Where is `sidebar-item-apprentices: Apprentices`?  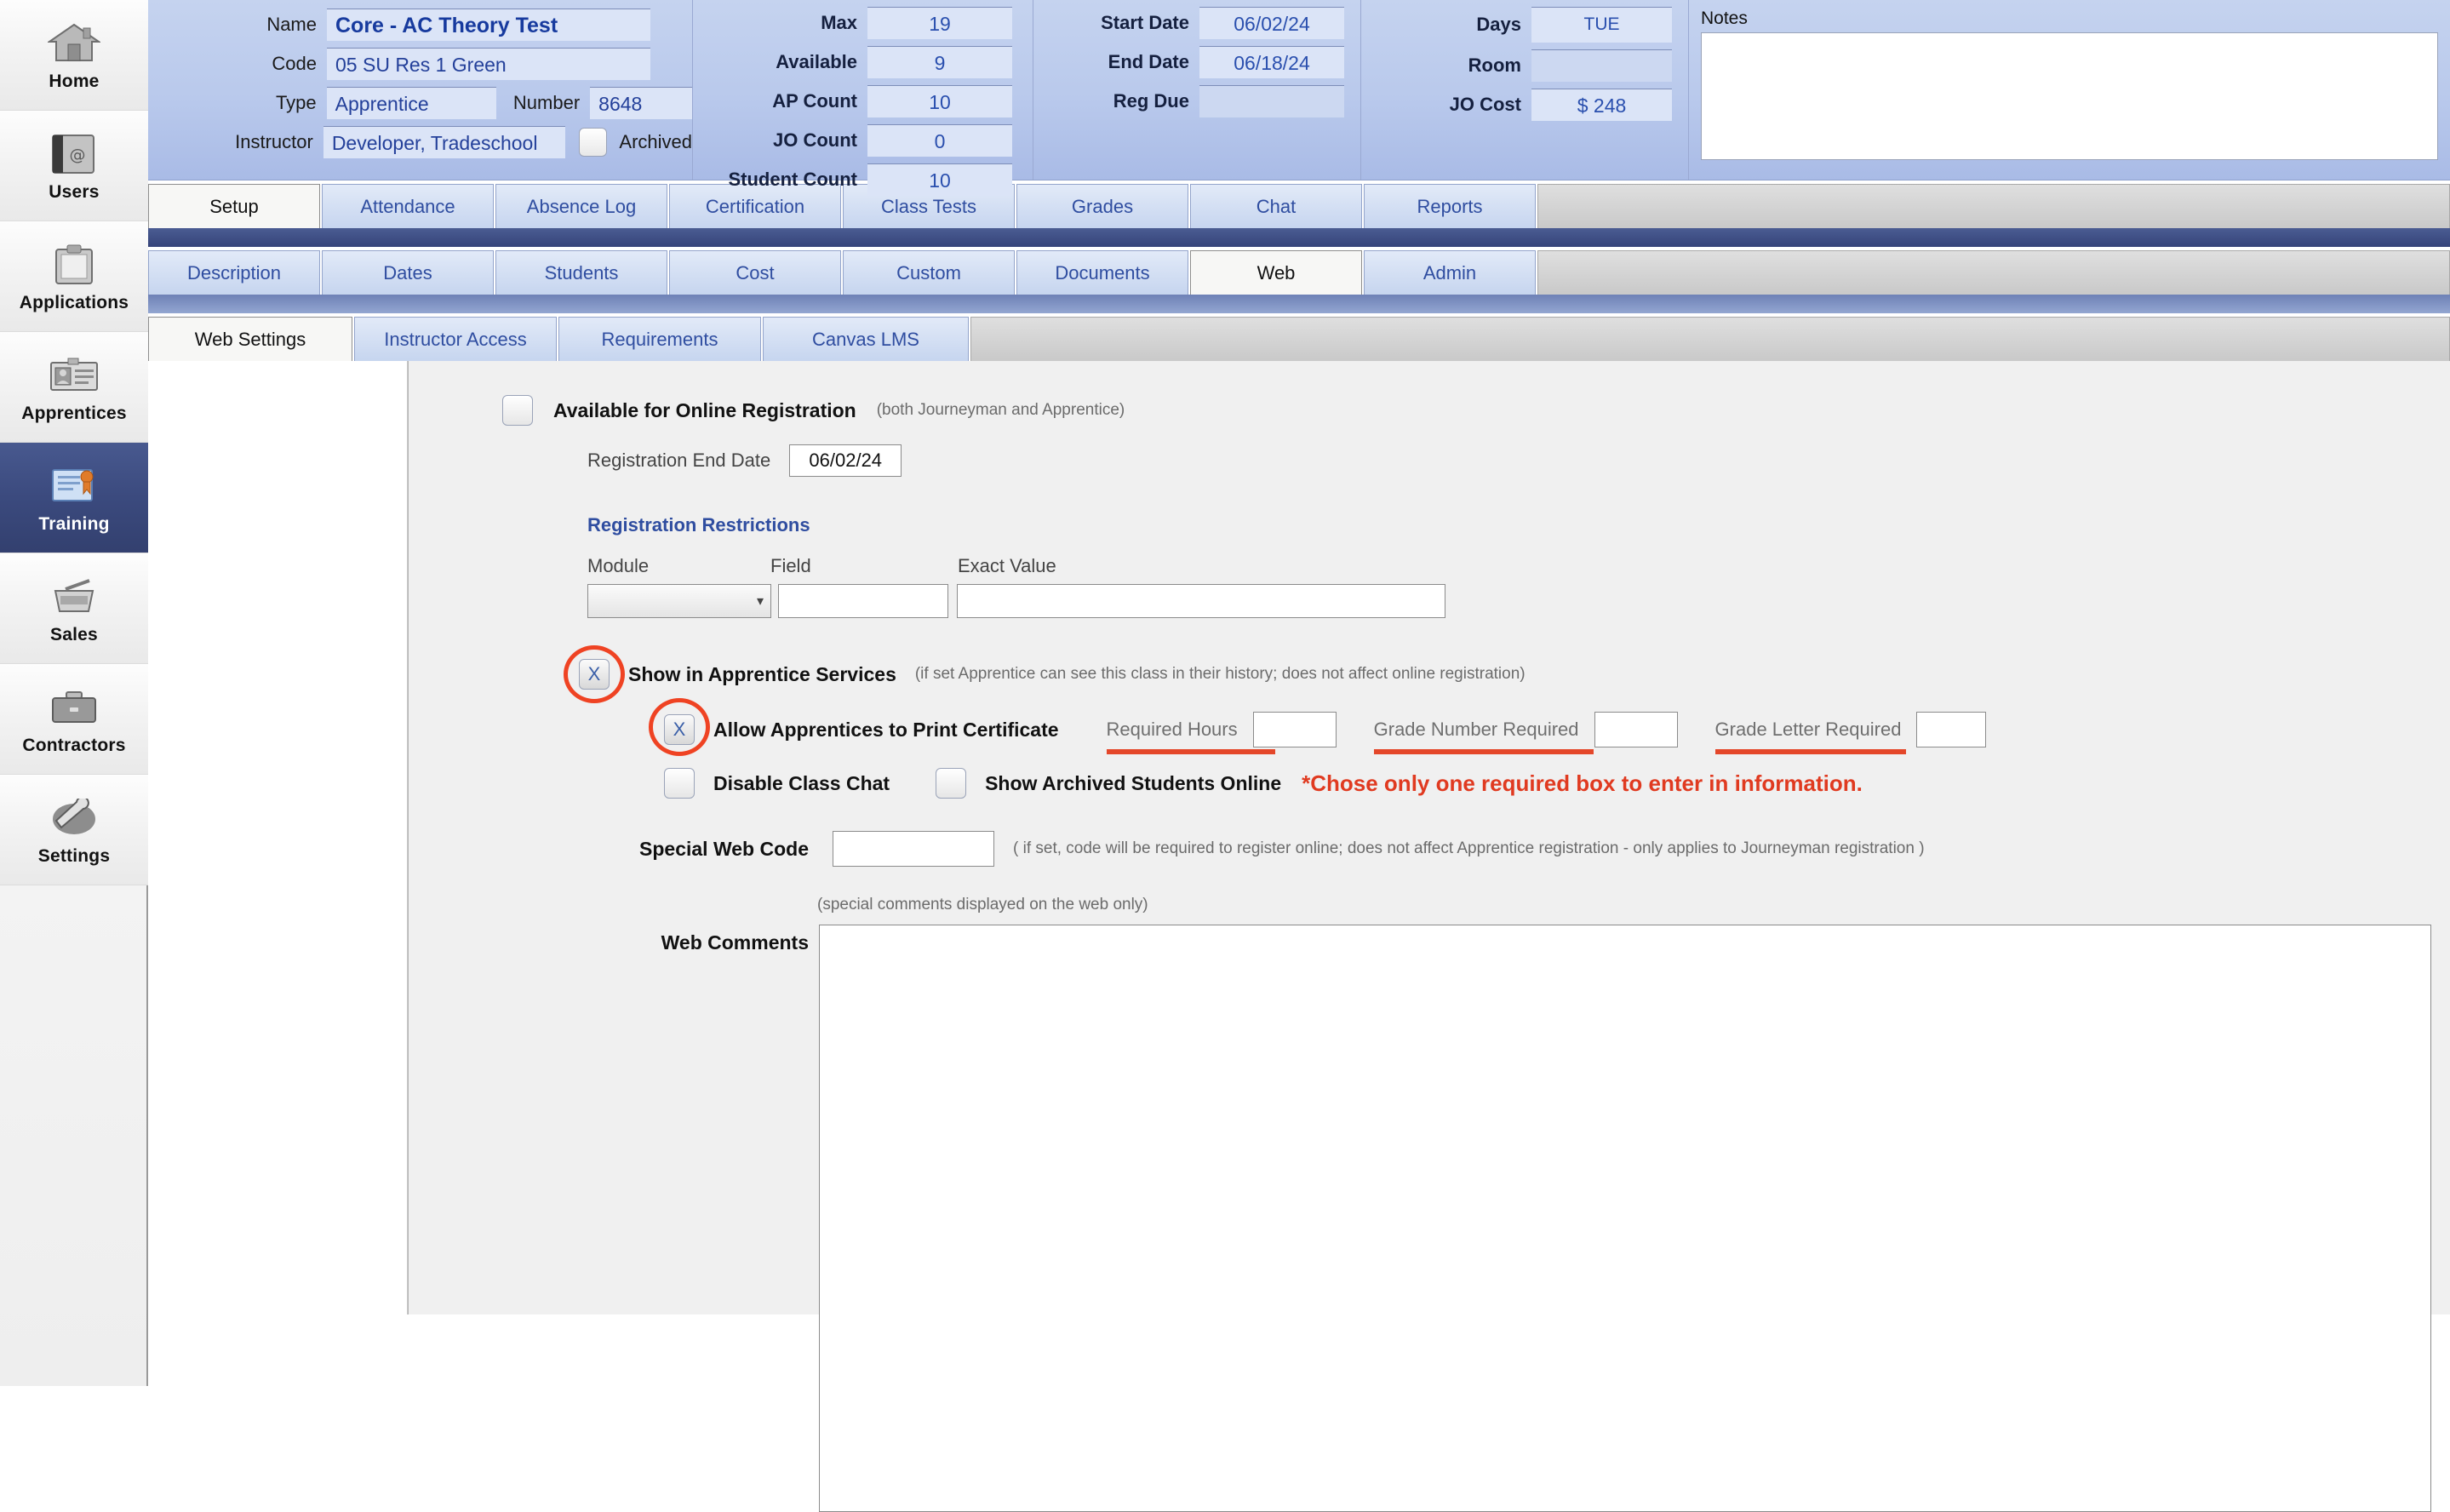 sidebar-item-apprentices: Apprentices is located at coordinates (74, 387).